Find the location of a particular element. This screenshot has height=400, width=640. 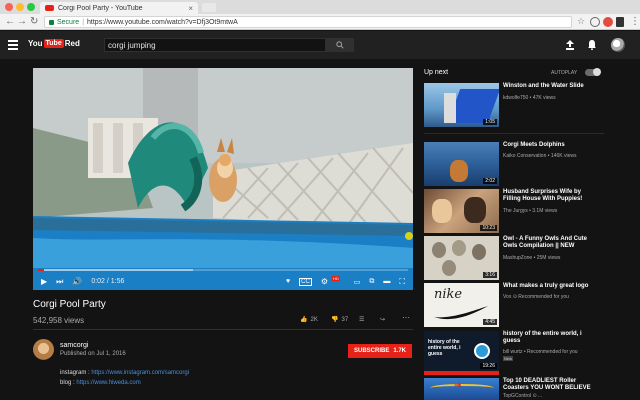

player-controls: ▶ ⏭ 🔊 0:02 / 1:56 ♥ CC ⚙ HD ▭ ⧉ ▬ ⛶ is located at coordinates (223, 281).